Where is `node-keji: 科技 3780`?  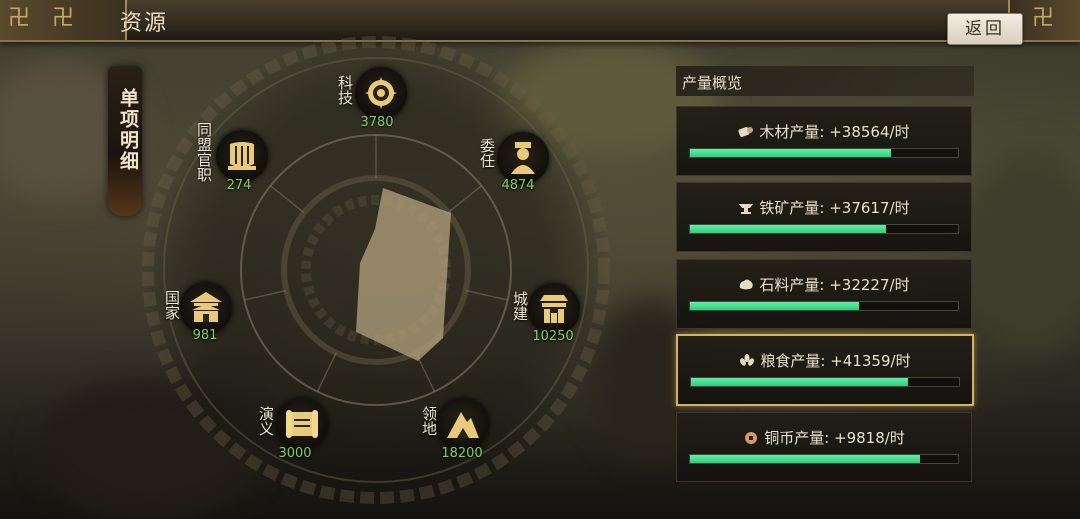
node-keji: 科技 3780 is located at coordinates (380, 100).